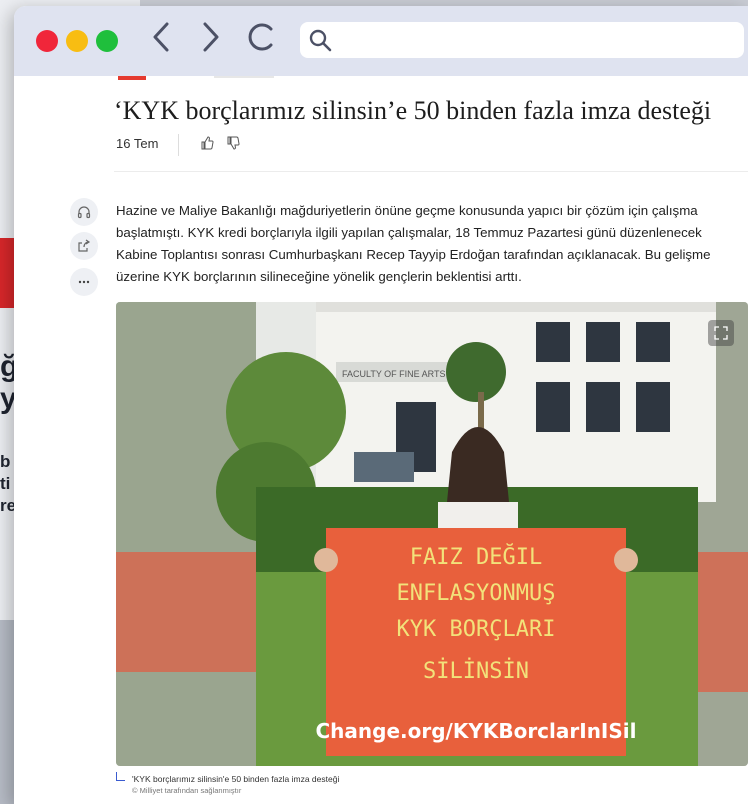 This screenshot has width=748, height=804. Describe the element at coordinates (476, 671) in the screenshot. I see `sign-text: SİLİNSİN` at that location.